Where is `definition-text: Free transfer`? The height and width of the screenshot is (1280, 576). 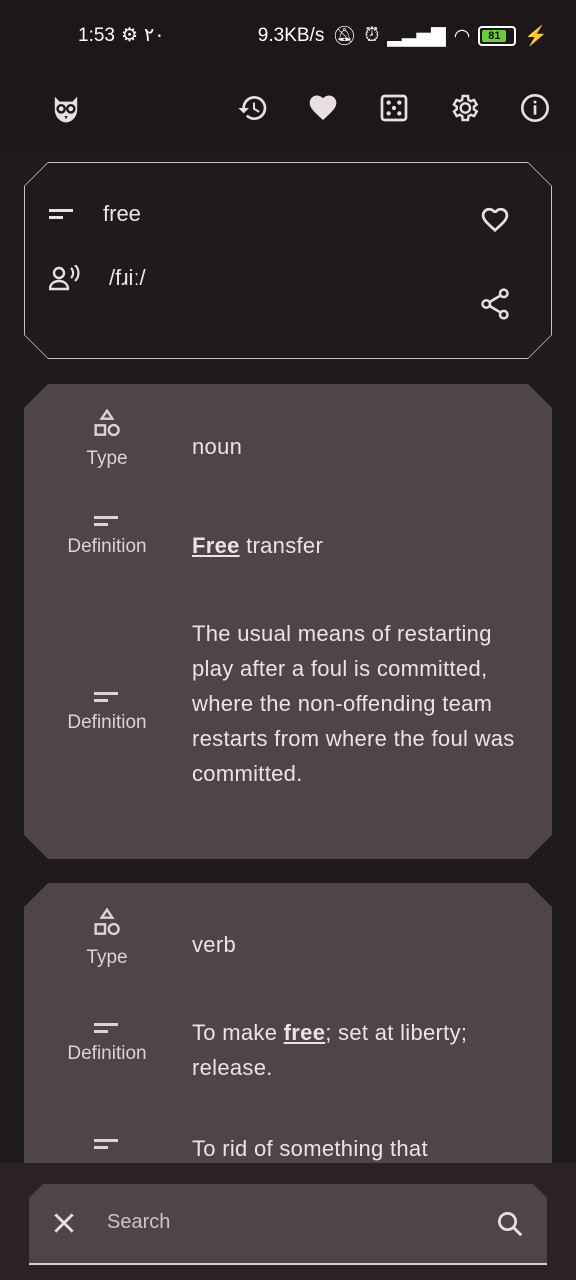 definition-text: Free transfer is located at coordinates (258, 545).